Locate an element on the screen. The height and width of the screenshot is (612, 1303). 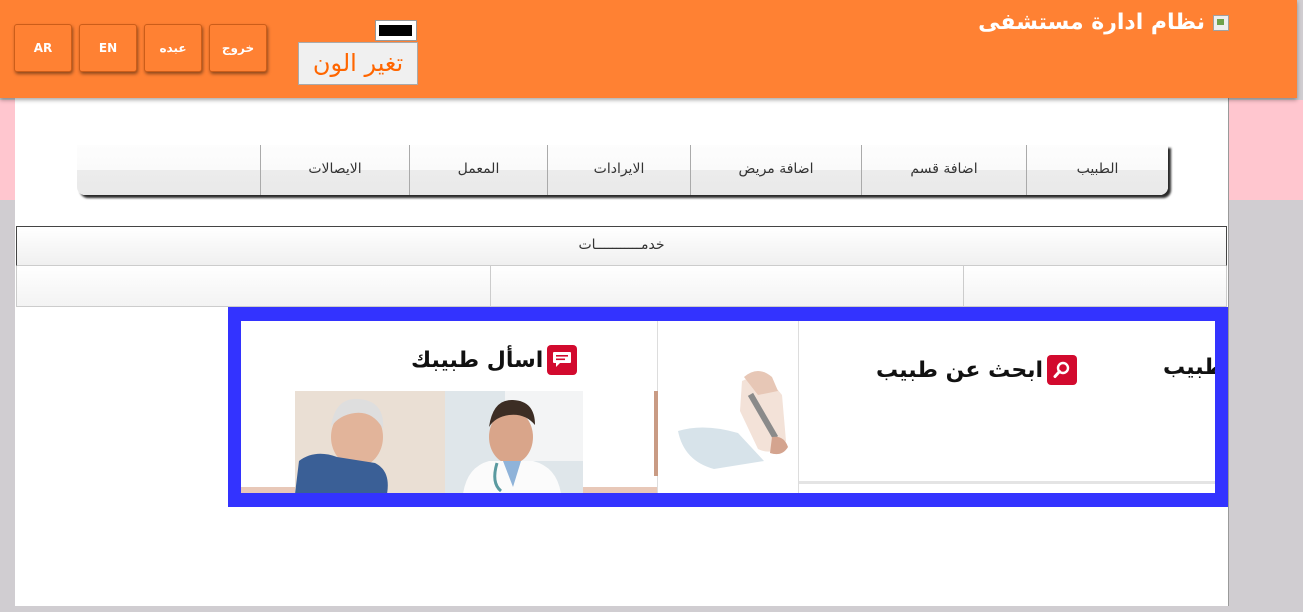
lang-en-button: EN is located at coordinates (108, 48).